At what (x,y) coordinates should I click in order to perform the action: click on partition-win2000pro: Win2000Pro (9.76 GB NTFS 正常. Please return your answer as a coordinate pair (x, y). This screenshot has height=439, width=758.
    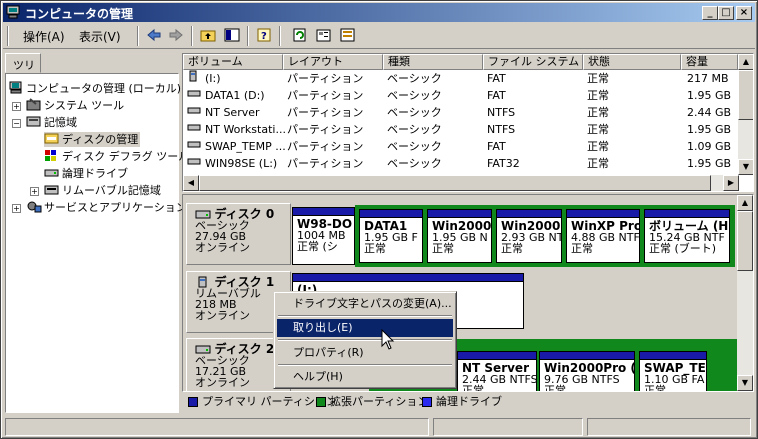
    Looking at the image, I should click on (587, 371).